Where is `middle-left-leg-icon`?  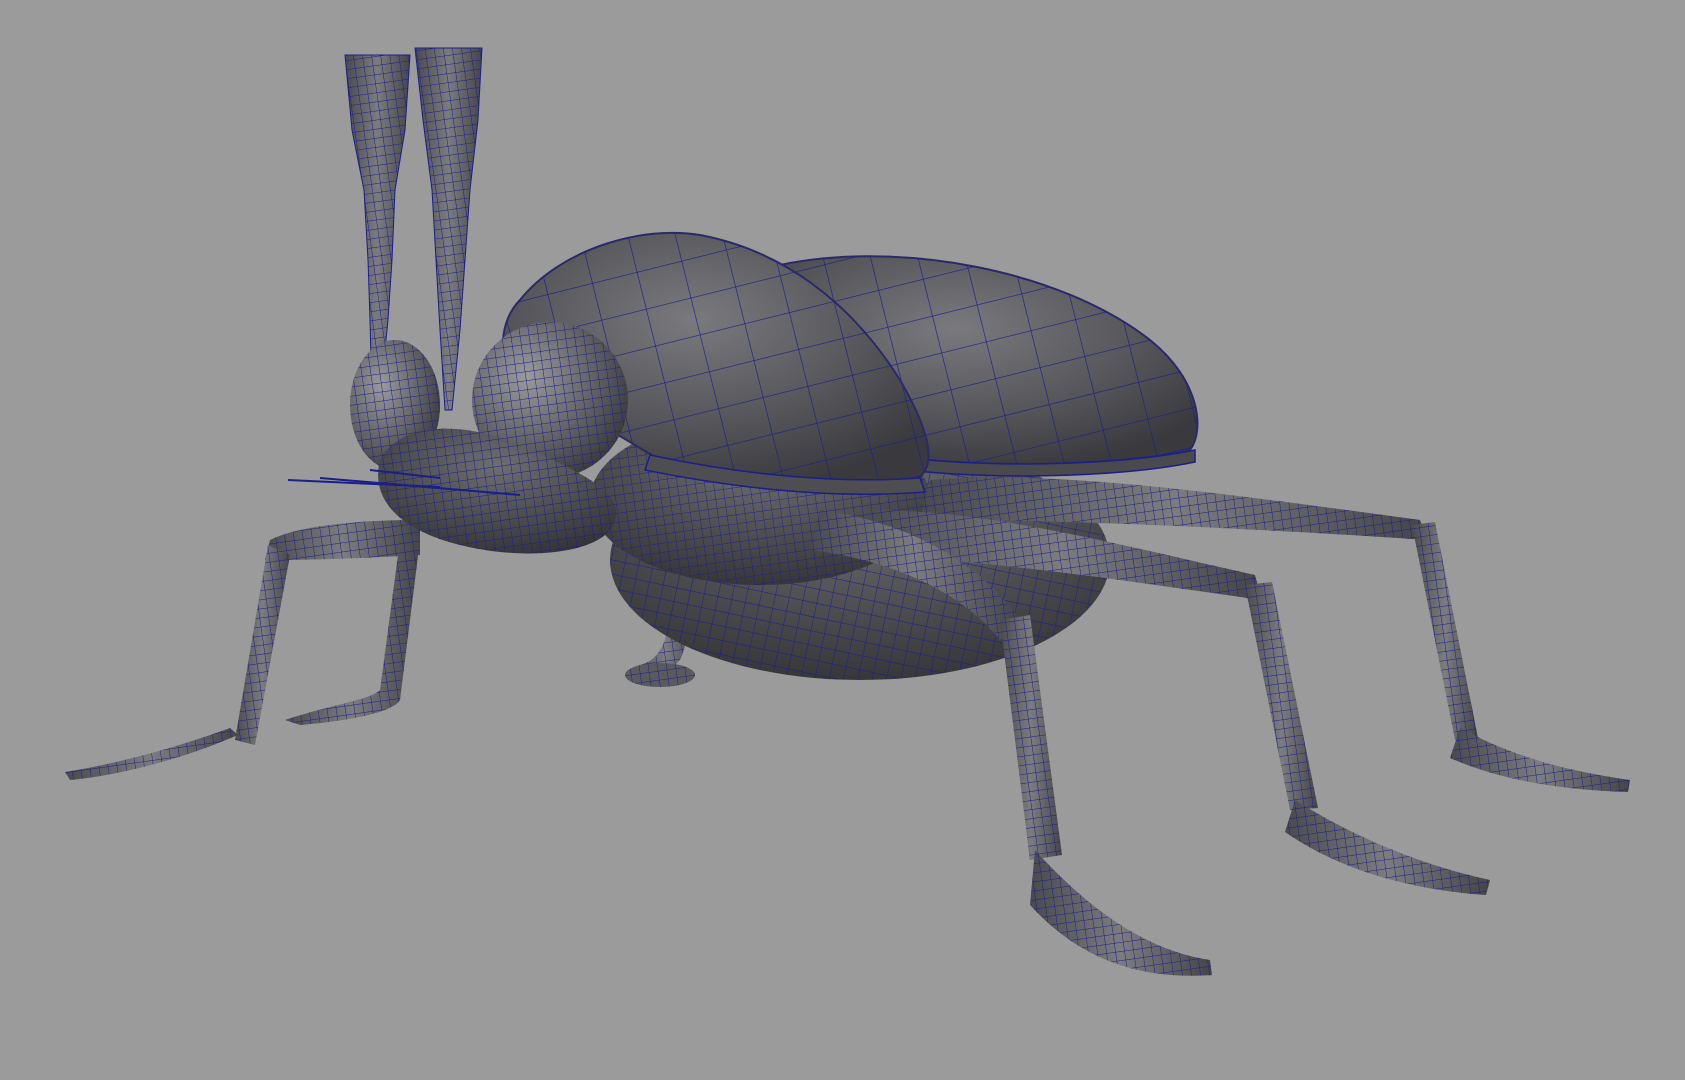 middle-left-leg-icon is located at coordinates (352, 632).